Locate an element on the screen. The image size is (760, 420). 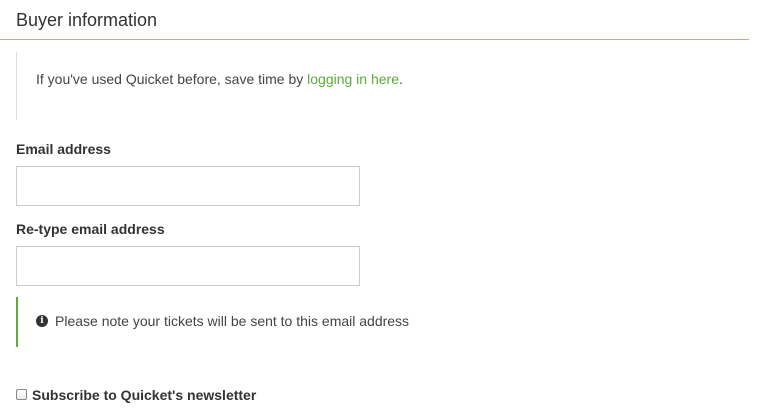
retype-email-field is located at coordinates (188, 266).